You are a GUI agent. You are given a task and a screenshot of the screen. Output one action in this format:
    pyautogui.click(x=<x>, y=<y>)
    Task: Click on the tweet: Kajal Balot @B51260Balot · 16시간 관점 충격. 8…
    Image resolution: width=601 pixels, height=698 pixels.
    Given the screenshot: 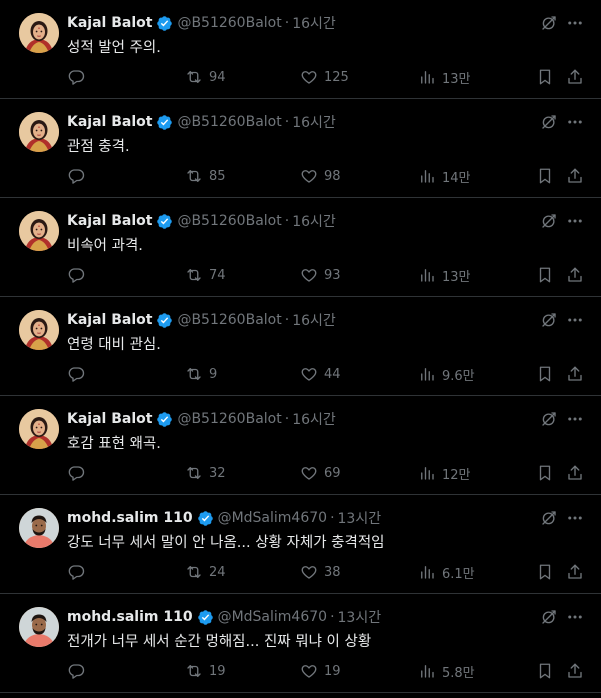 What is the action you would take?
    pyautogui.click(x=300, y=148)
    